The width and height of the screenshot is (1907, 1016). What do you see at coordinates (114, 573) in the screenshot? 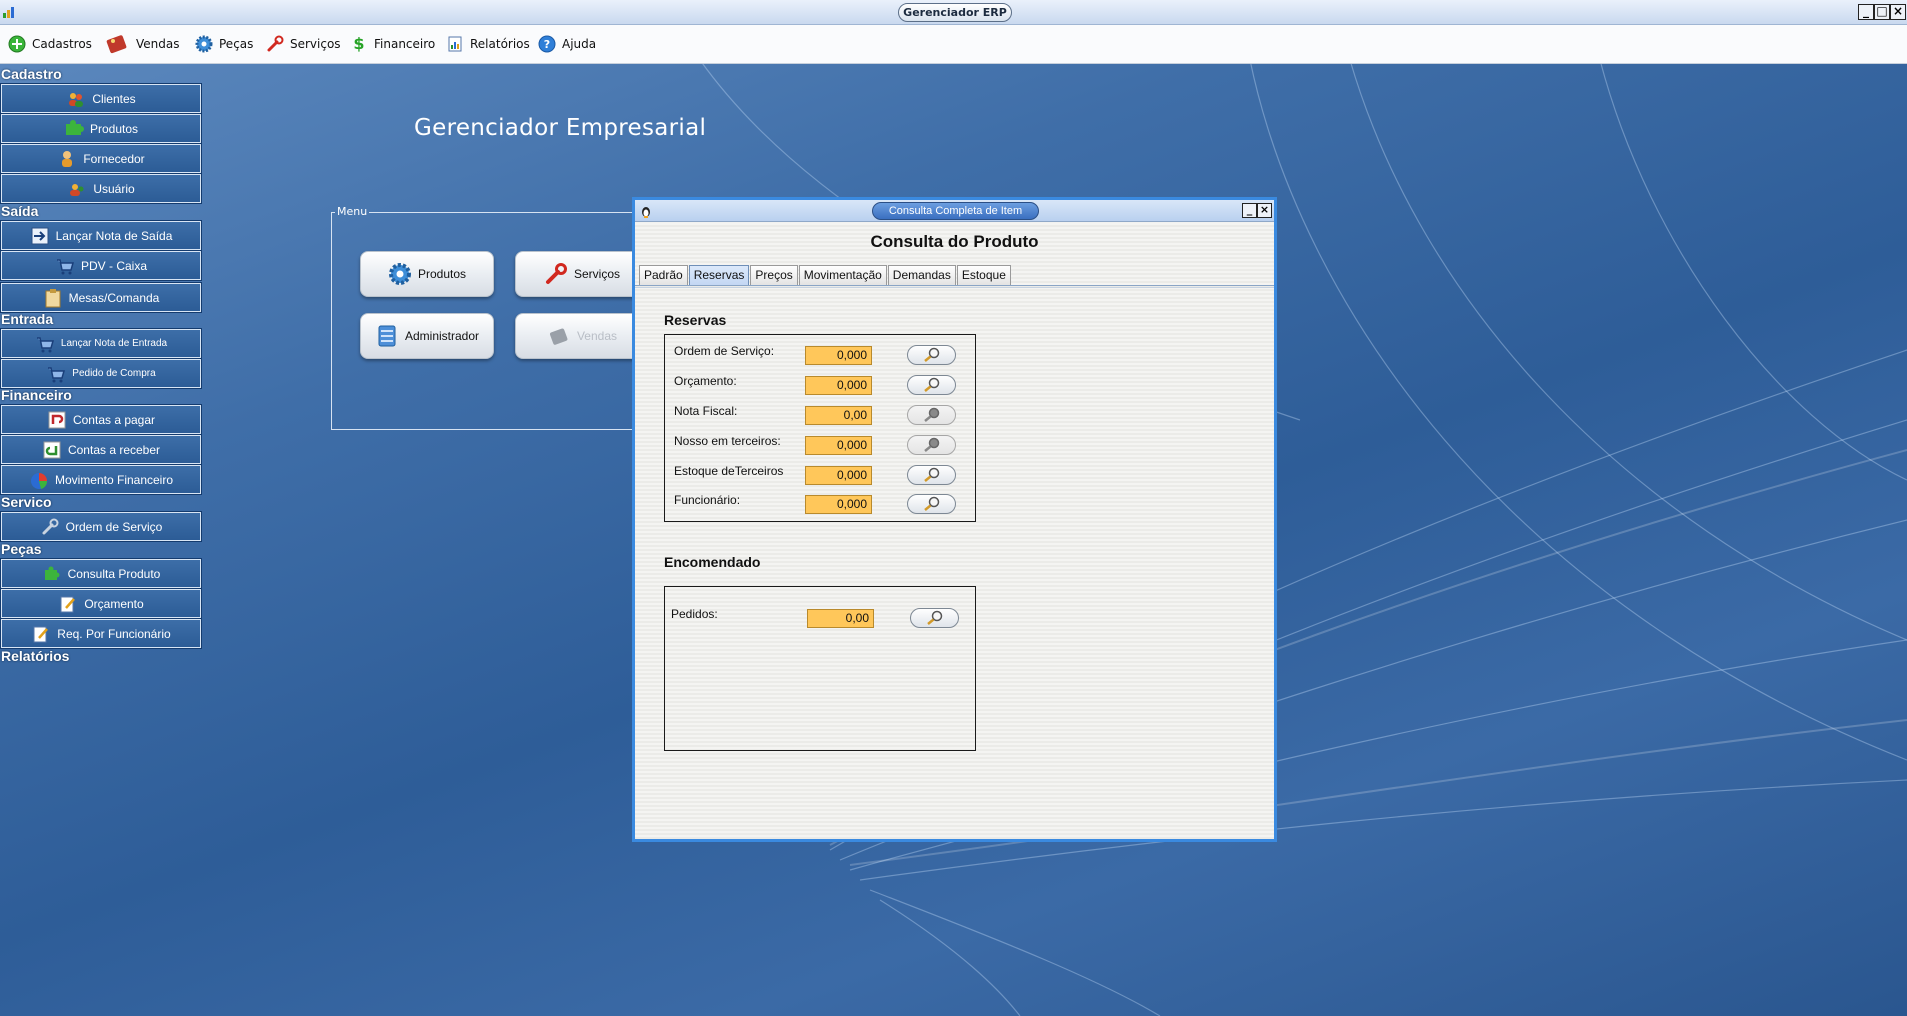
I see `sidebar-item-label: Consulta Produto` at bounding box center [114, 573].